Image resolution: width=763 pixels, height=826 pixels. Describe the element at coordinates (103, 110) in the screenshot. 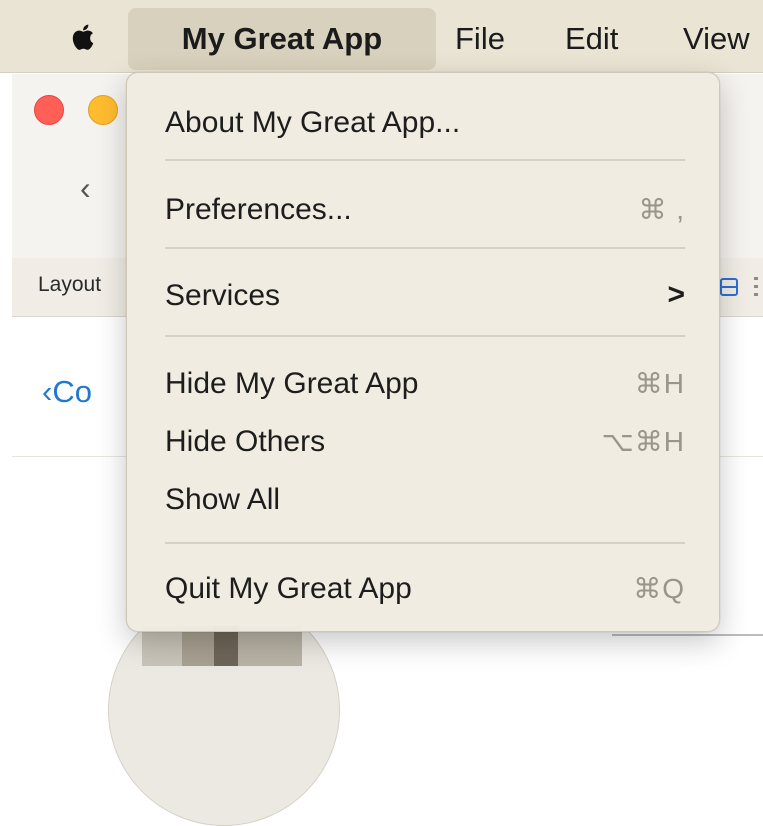

I see `minimize-window-button` at that location.